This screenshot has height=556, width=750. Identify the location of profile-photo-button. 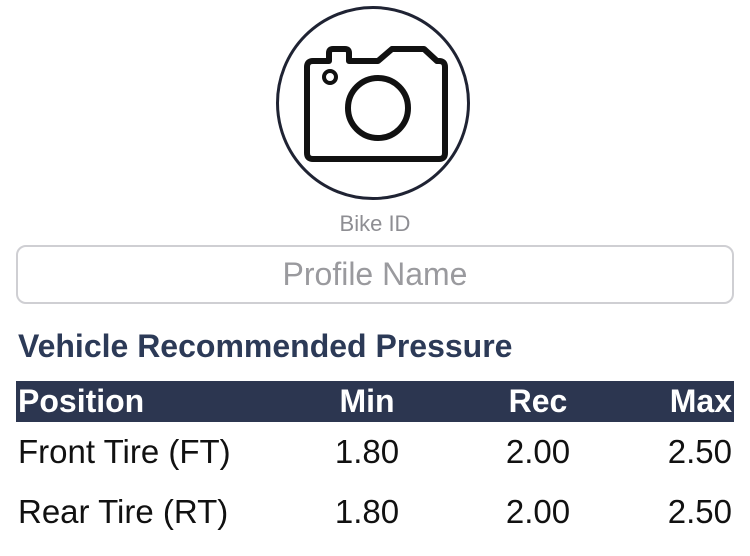
(373, 103).